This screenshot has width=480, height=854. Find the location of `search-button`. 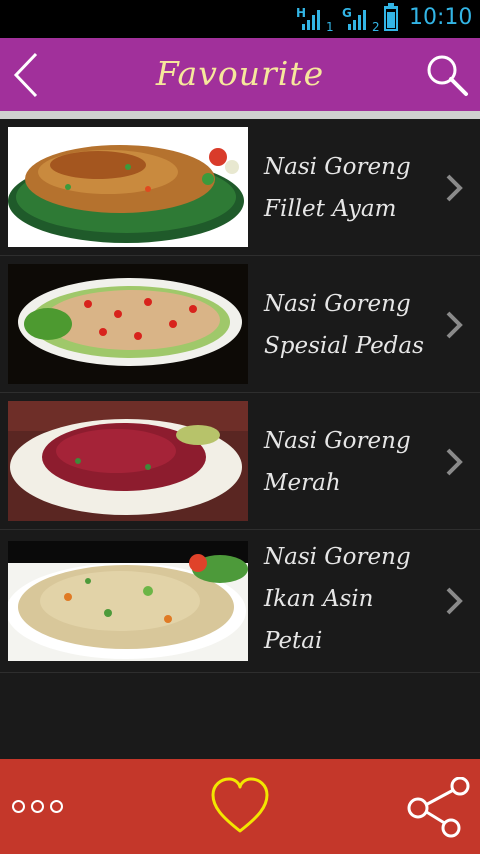

search-button is located at coordinates (447, 75).